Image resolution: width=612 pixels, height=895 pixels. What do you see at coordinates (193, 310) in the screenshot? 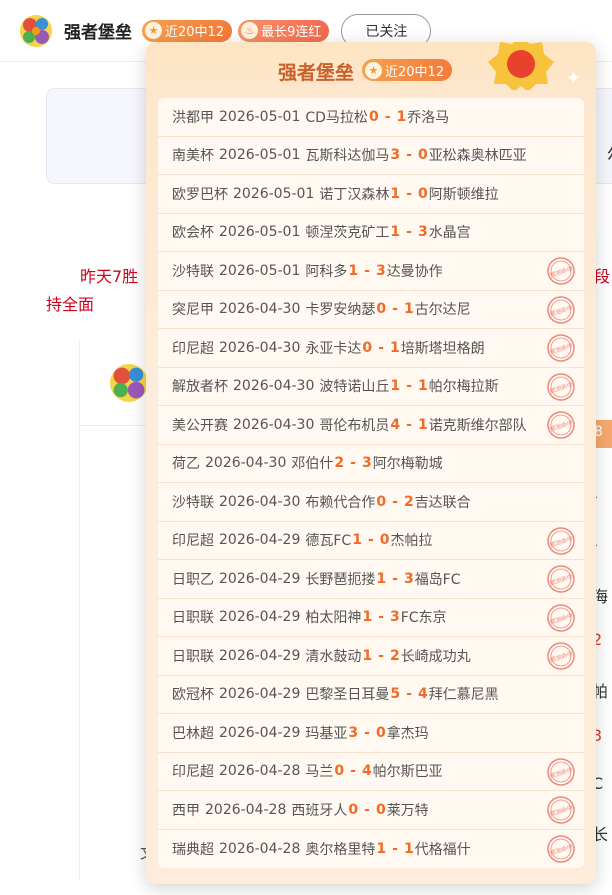
I see `match-league: 突尼甲` at bounding box center [193, 310].